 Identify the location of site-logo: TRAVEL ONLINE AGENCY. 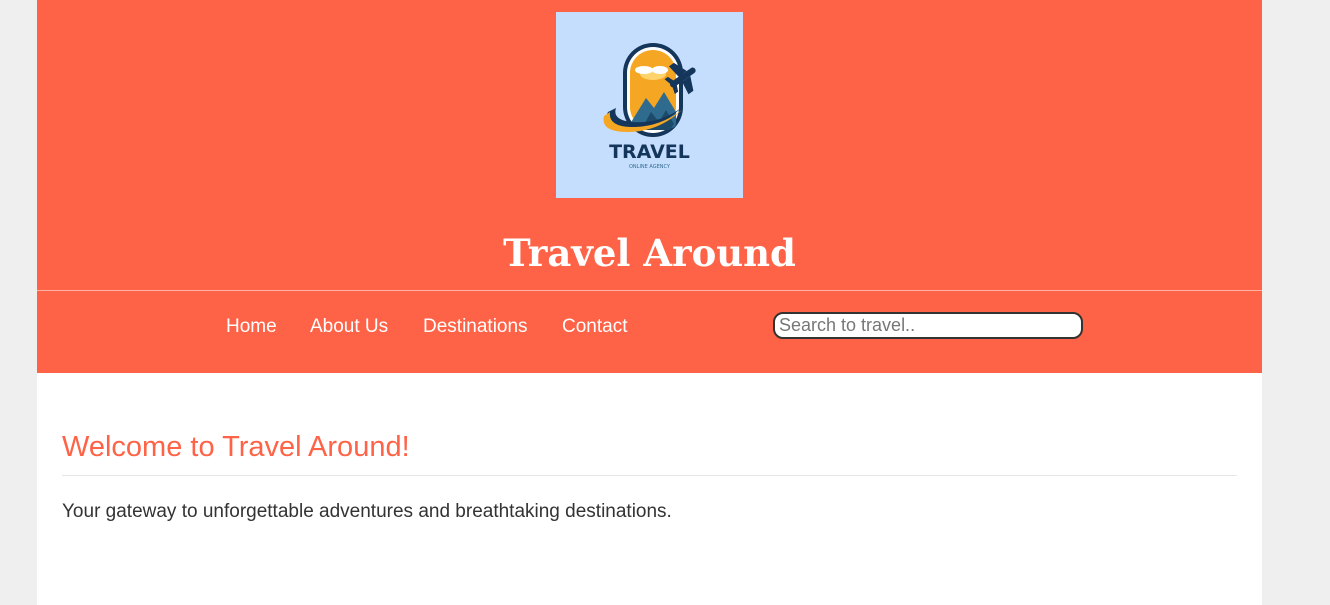
(649, 105).